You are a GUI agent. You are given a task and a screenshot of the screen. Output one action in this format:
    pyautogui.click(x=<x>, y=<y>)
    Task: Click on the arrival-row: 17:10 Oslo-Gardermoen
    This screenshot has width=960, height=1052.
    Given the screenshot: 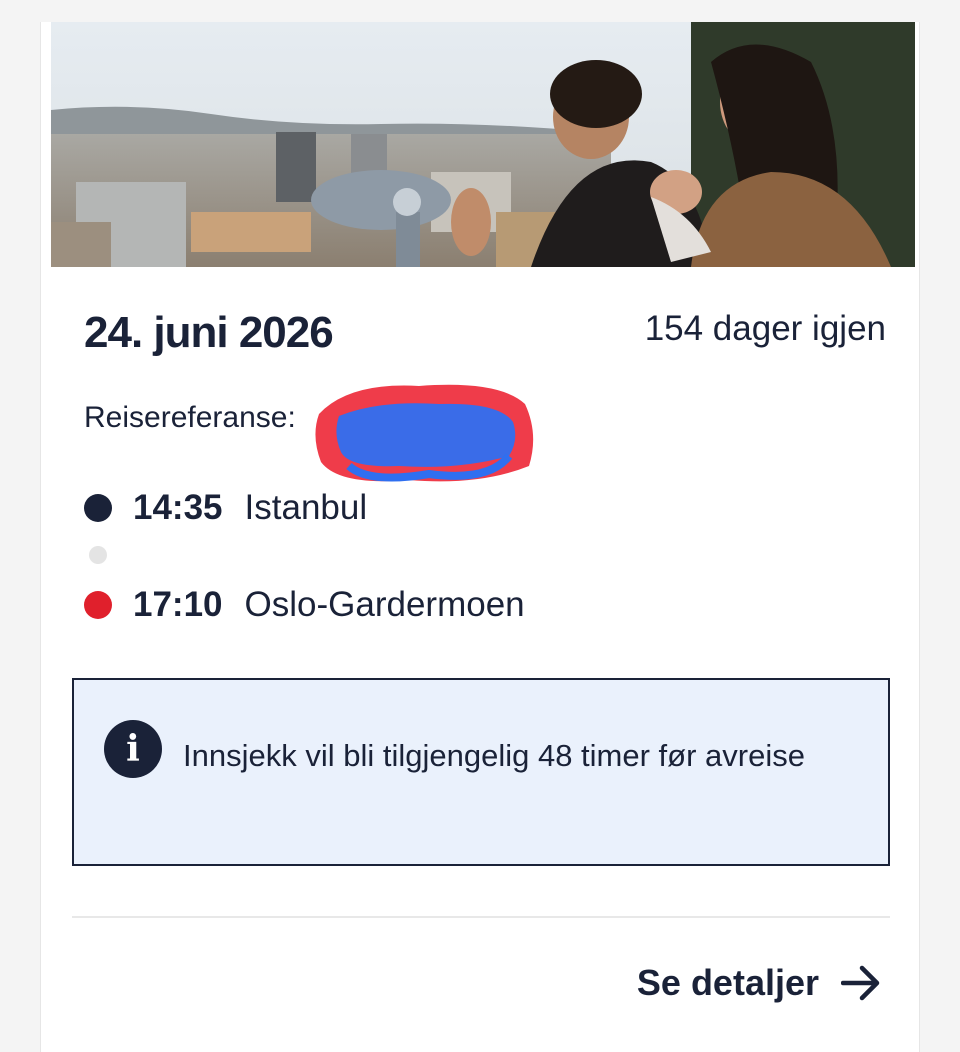 What is the action you would take?
    pyautogui.click(x=304, y=605)
    